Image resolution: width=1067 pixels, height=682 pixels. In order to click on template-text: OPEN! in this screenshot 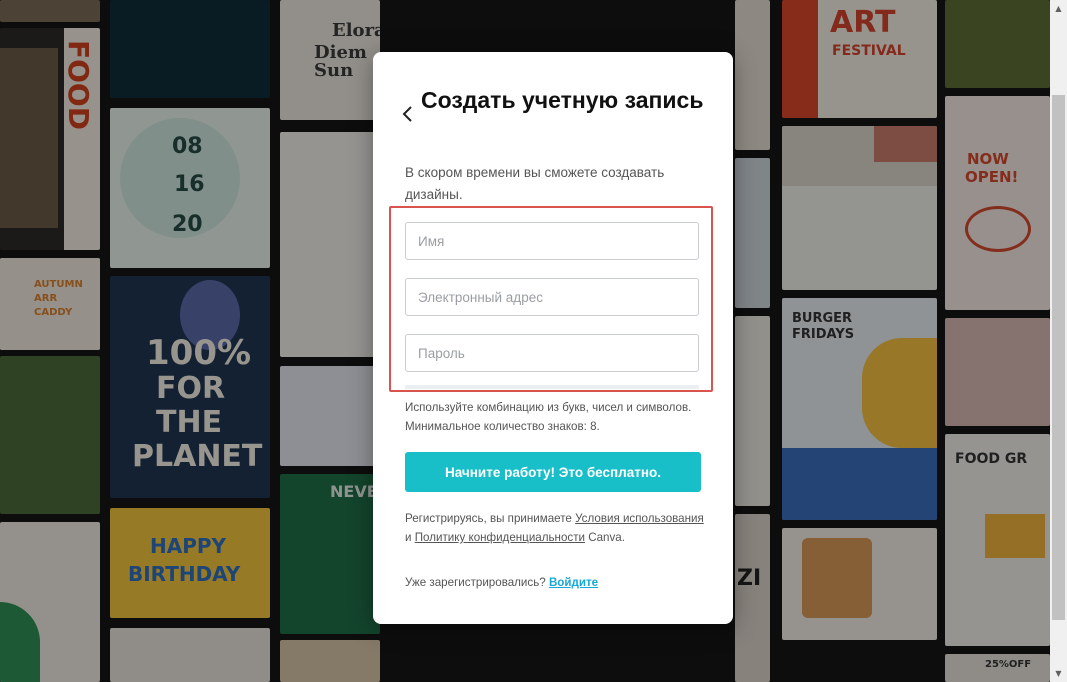, I will do `click(992, 177)`.